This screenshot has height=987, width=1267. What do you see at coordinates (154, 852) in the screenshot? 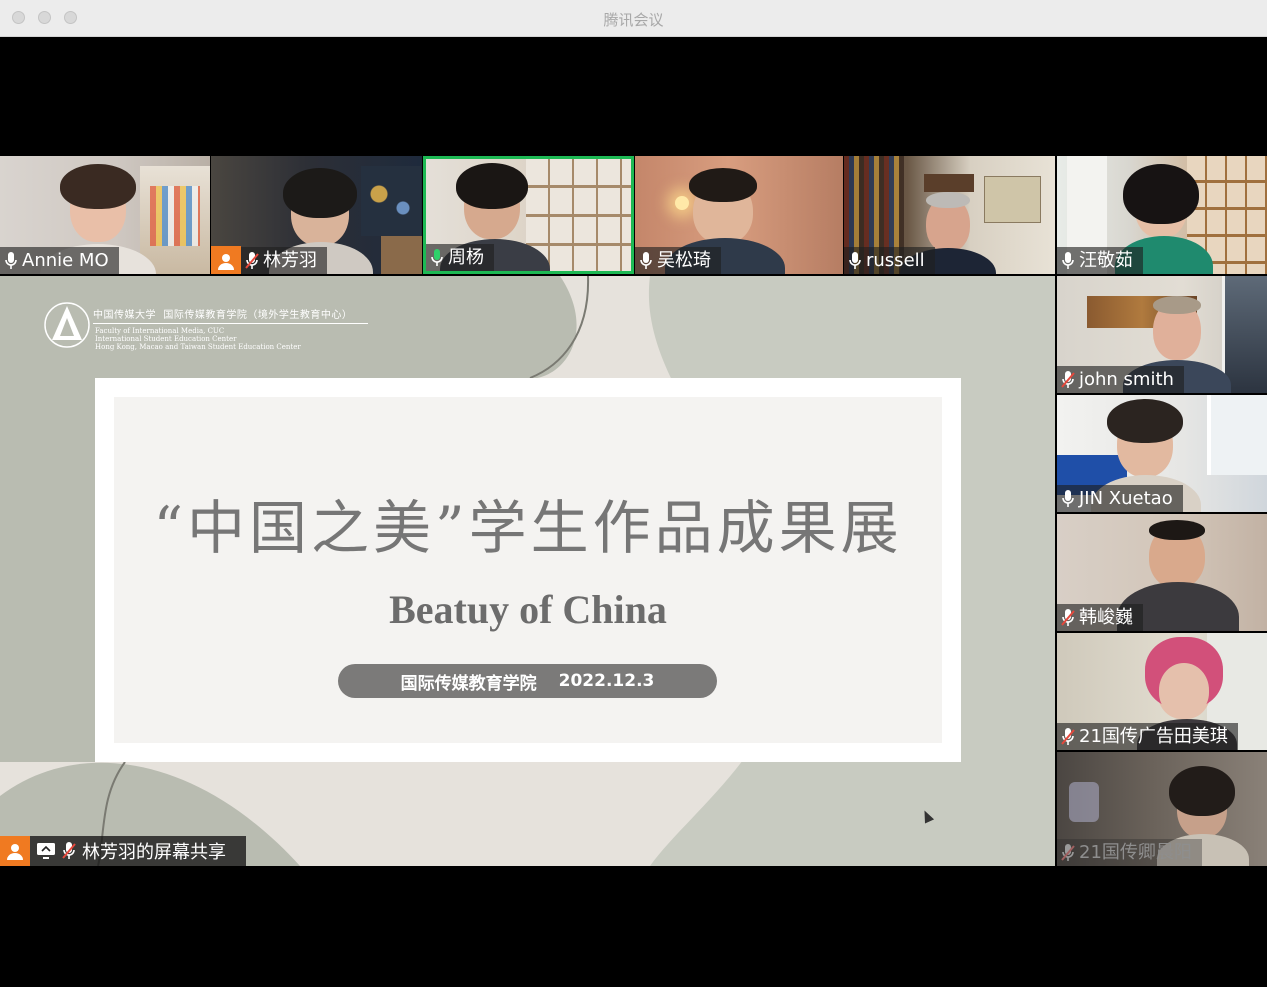
I see `screen-share-label: 林芳羽的屏幕共享` at bounding box center [154, 852].